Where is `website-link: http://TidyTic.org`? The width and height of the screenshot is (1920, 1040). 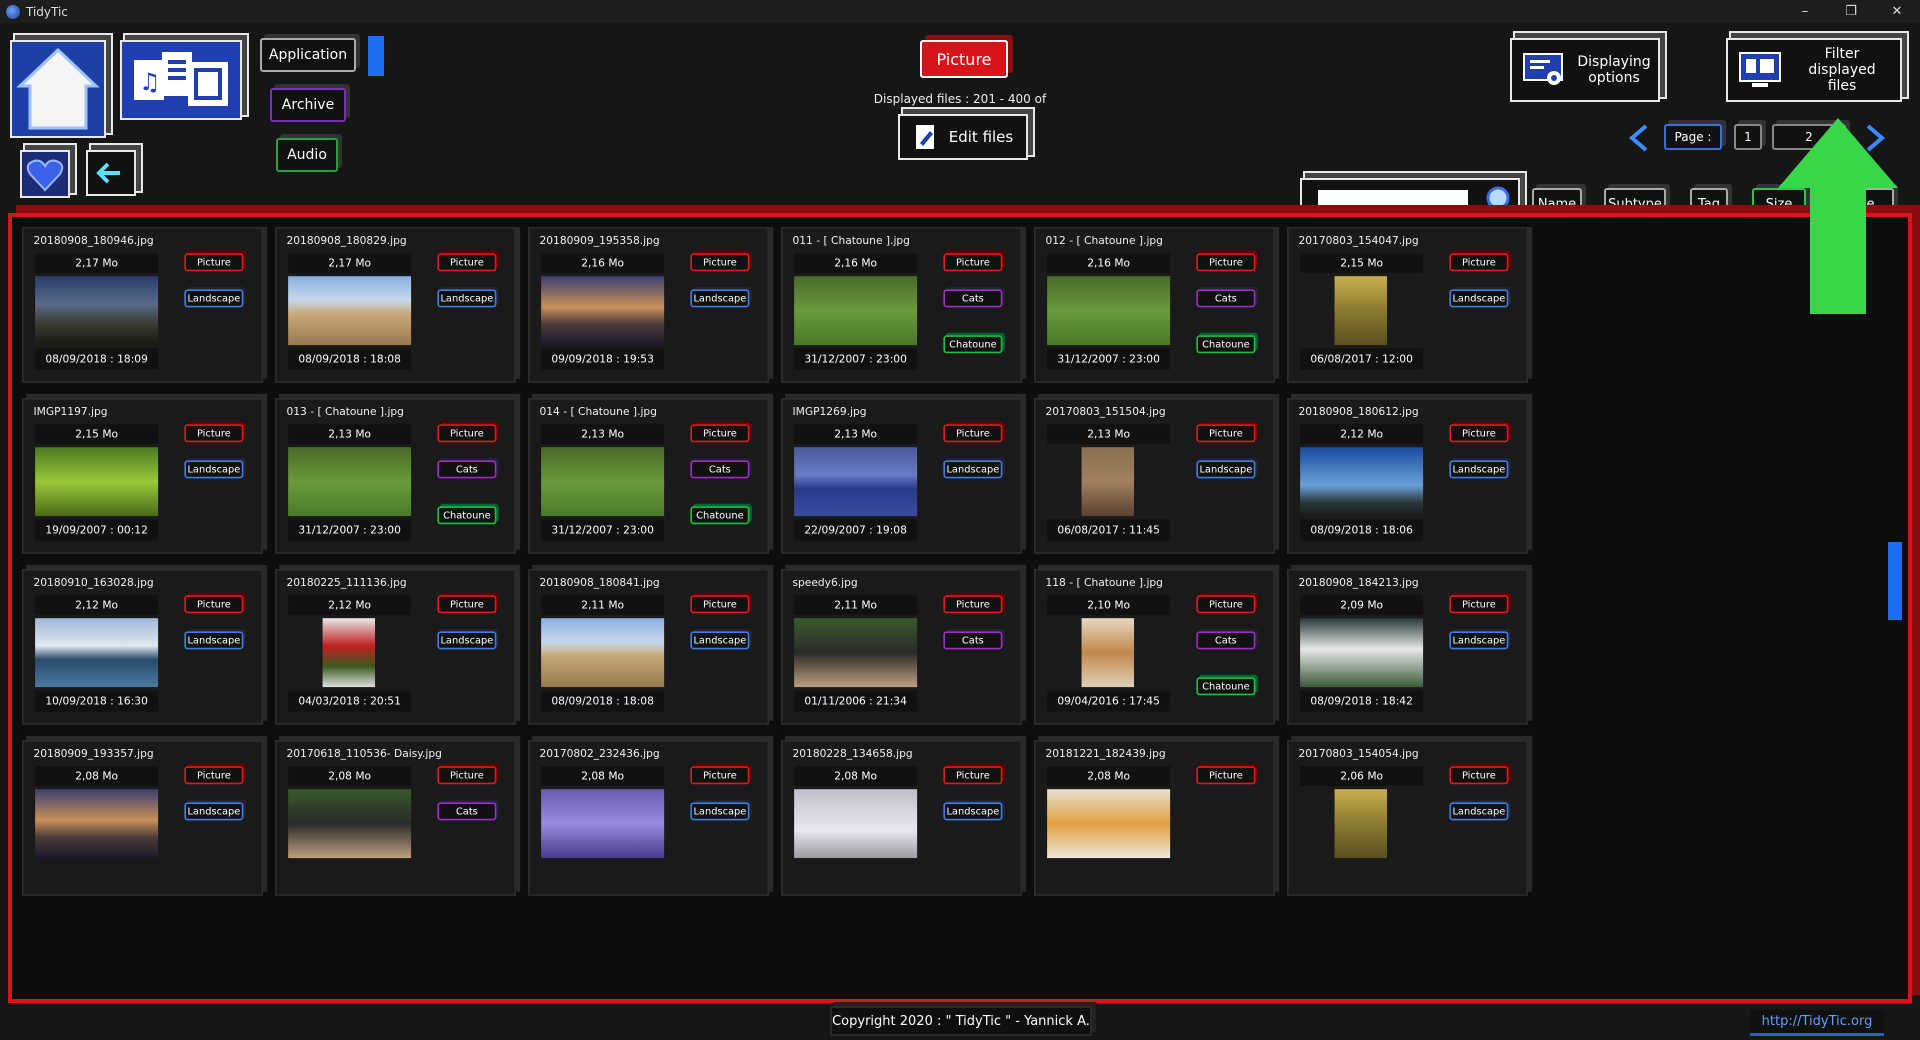
website-link: http://TidyTic.org is located at coordinates (1817, 1023).